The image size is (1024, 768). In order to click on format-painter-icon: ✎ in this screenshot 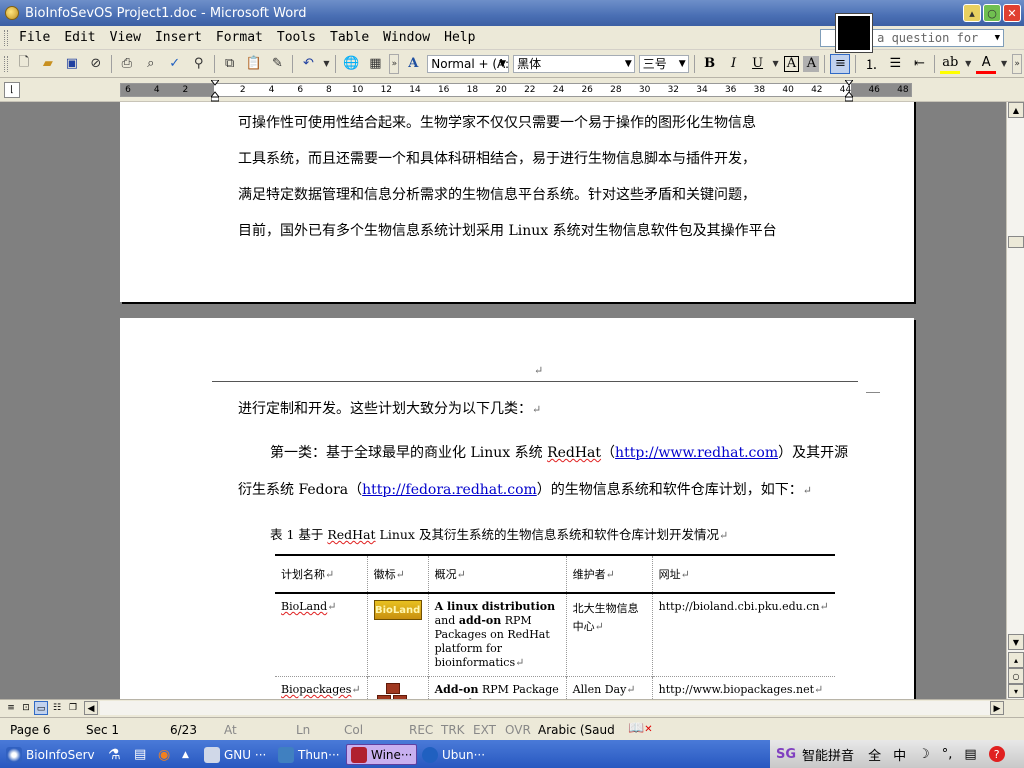, I will do `click(278, 64)`.